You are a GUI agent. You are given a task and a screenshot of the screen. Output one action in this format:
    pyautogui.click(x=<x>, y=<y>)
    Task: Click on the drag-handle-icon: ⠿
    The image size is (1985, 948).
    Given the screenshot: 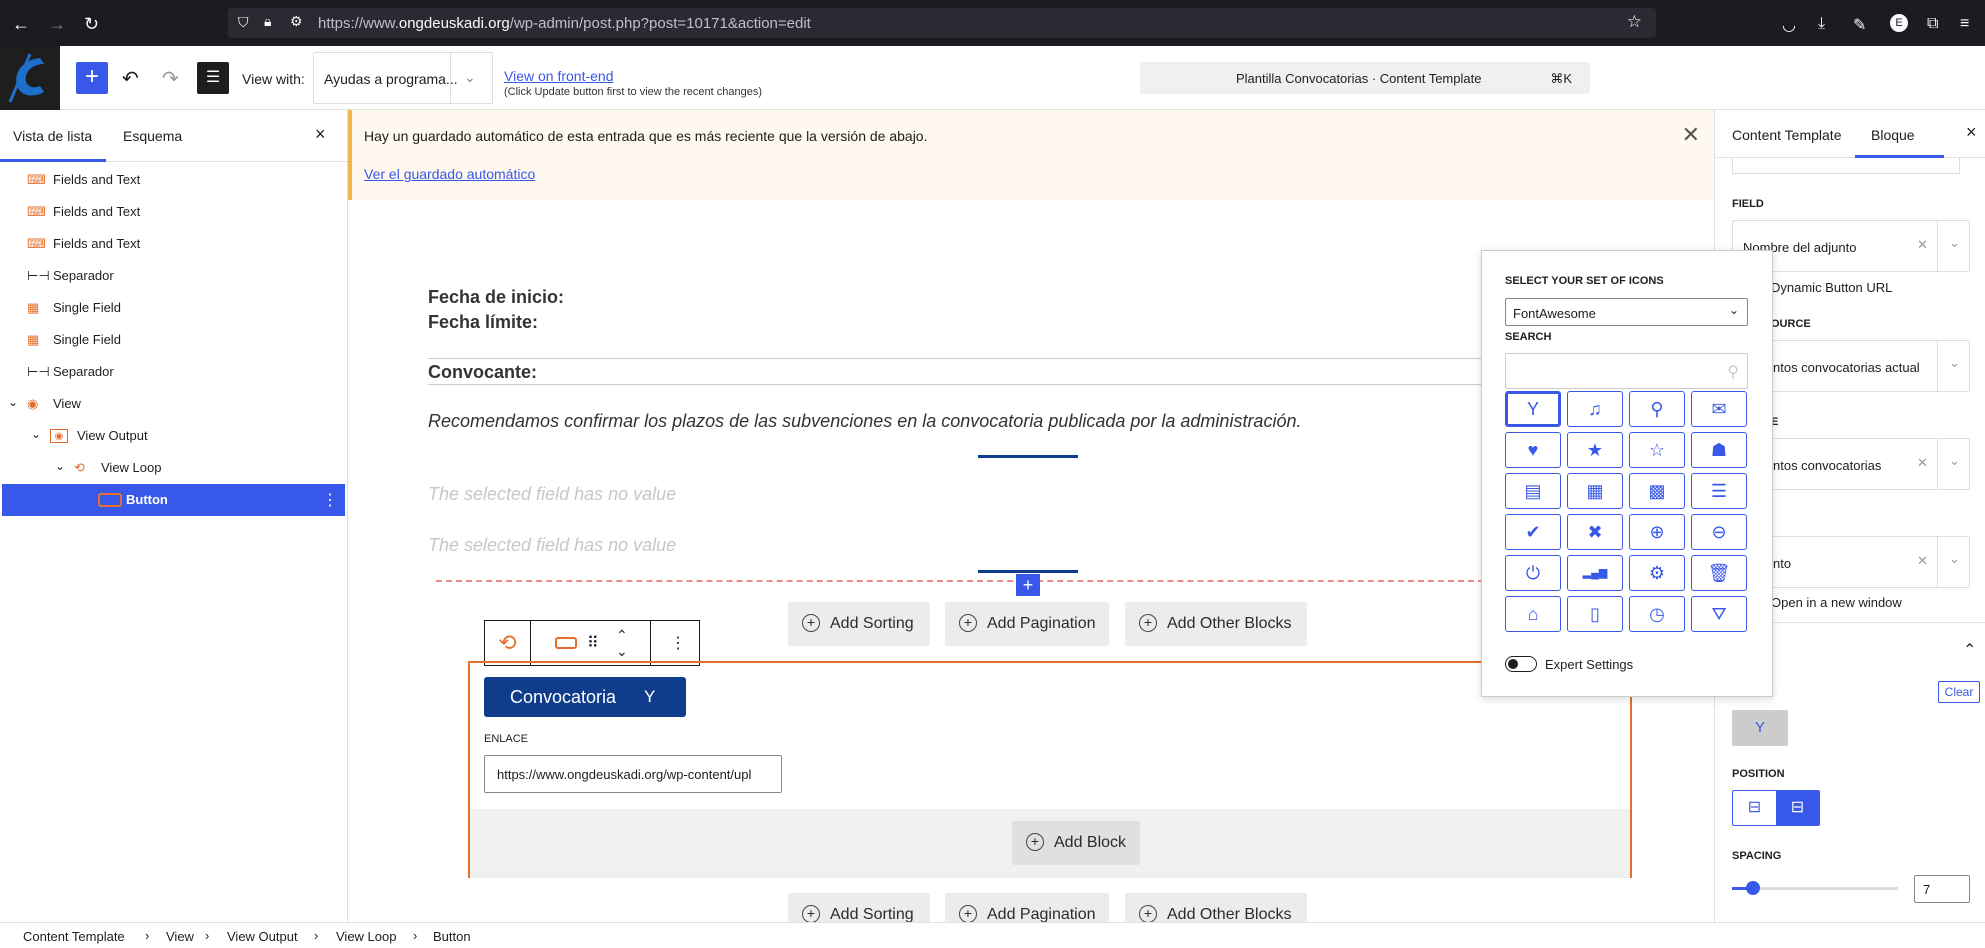 What is the action you would take?
    pyautogui.click(x=593, y=643)
    